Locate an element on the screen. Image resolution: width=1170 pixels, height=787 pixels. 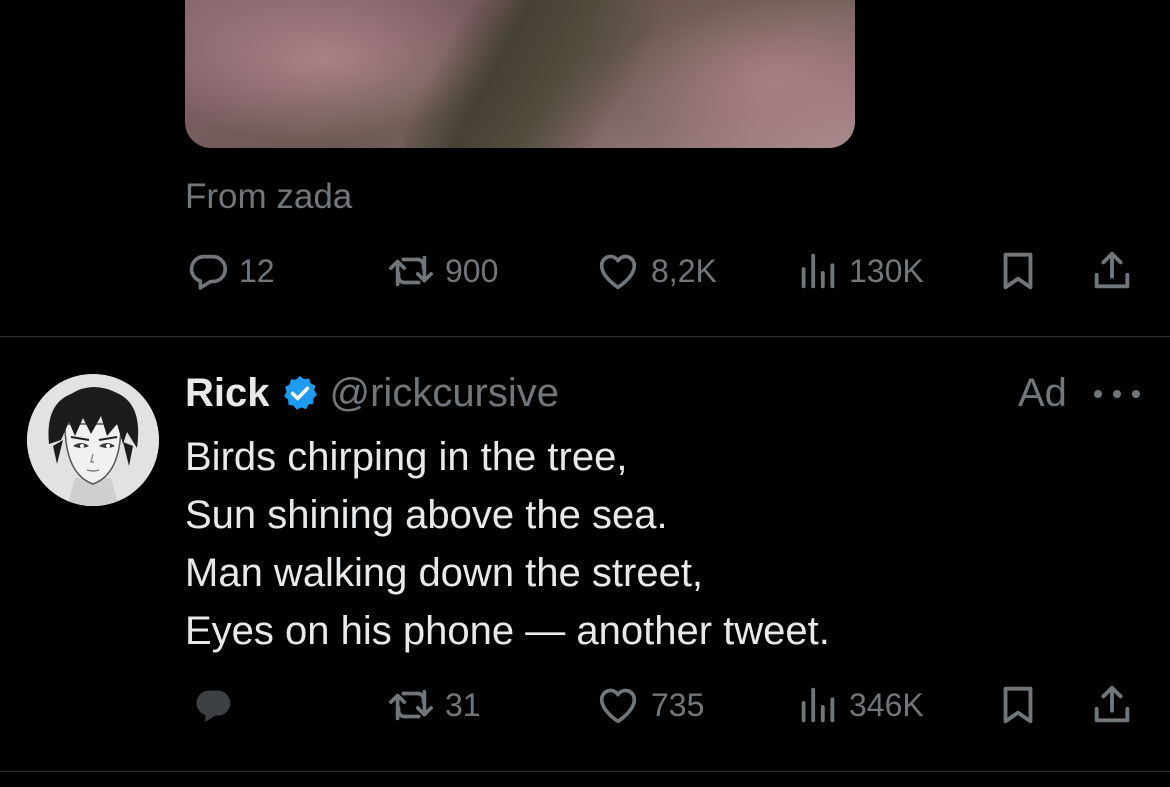
ad-label: Ad is located at coordinates (1042, 393).